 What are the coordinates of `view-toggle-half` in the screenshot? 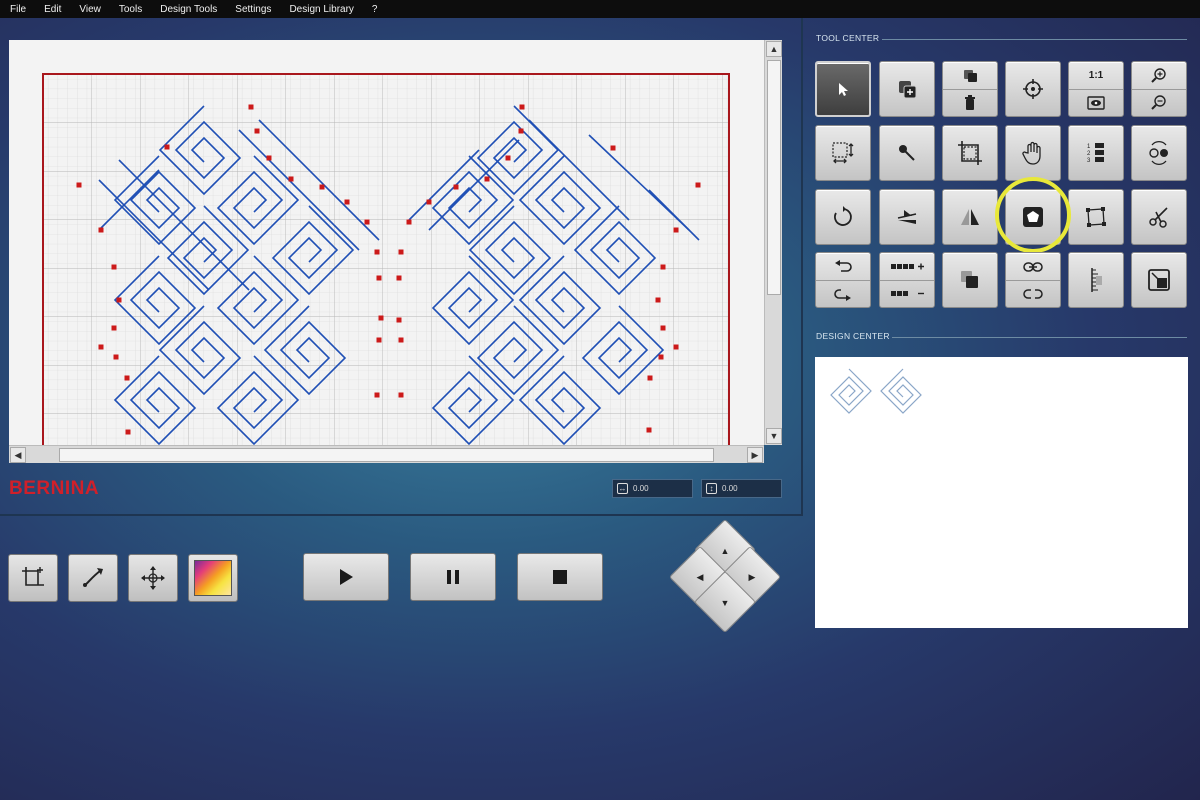 It's located at (1096, 102).